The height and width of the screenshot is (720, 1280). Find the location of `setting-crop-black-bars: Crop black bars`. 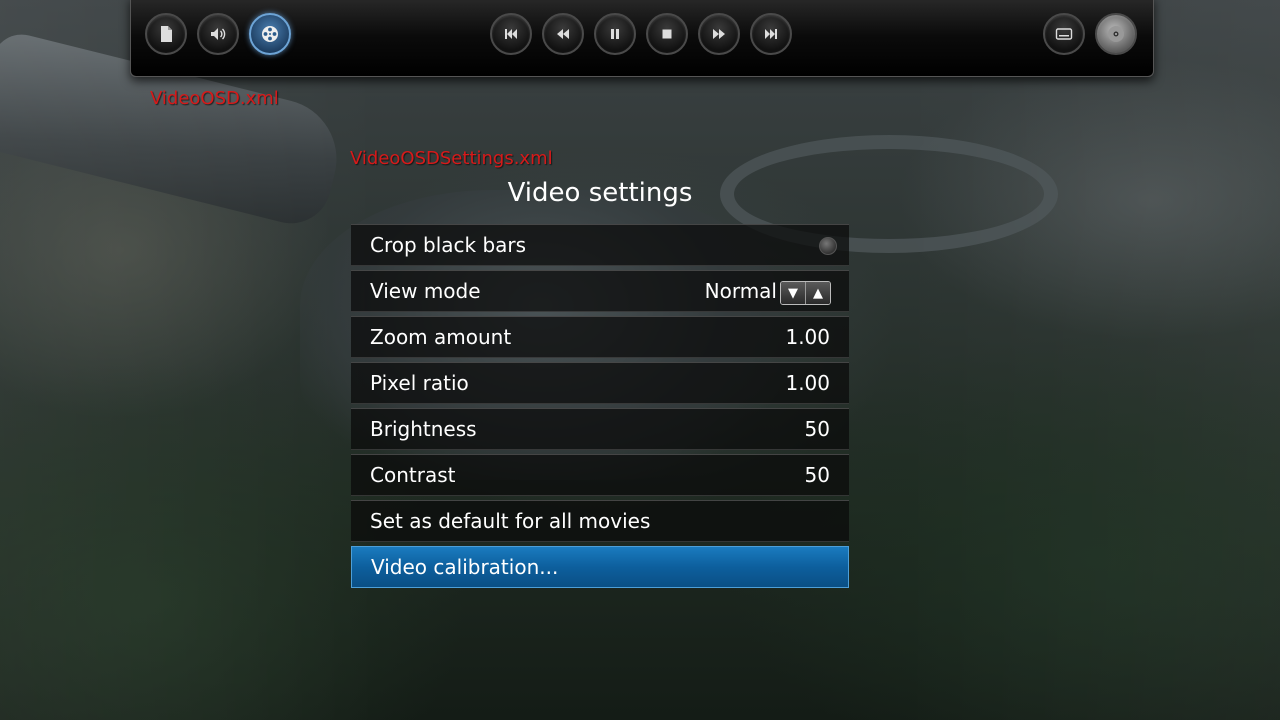

setting-crop-black-bars: Crop black bars is located at coordinates (600, 245).